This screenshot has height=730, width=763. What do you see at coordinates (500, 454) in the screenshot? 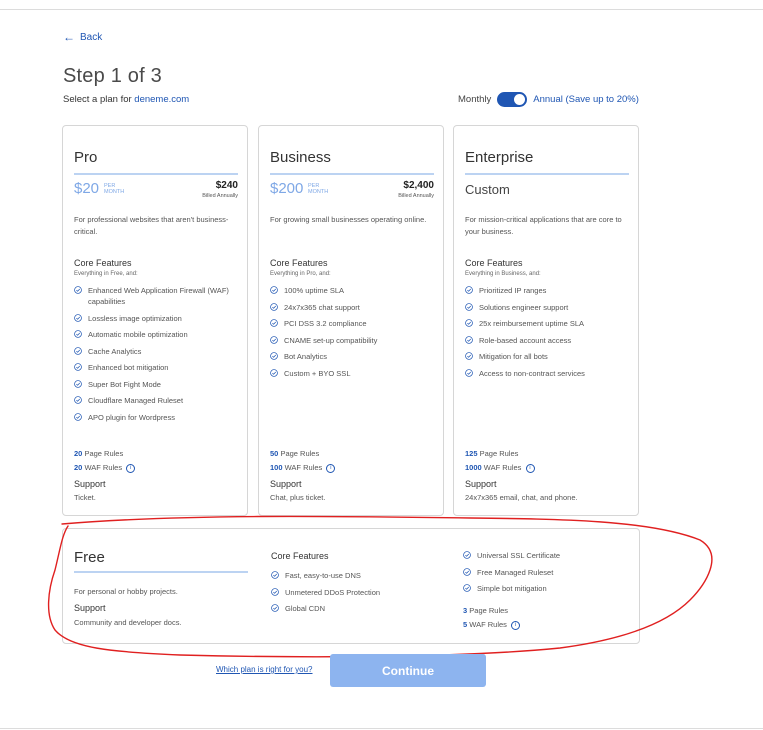
I see `page-rules: 125 Page Rules` at bounding box center [500, 454].